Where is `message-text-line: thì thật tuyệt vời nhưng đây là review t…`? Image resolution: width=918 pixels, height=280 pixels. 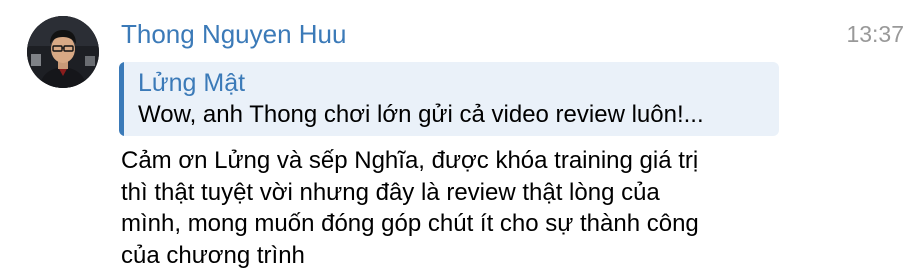 message-text-line: thì thật tuyệt vời nhưng đây là review t… is located at coordinates (390, 192).